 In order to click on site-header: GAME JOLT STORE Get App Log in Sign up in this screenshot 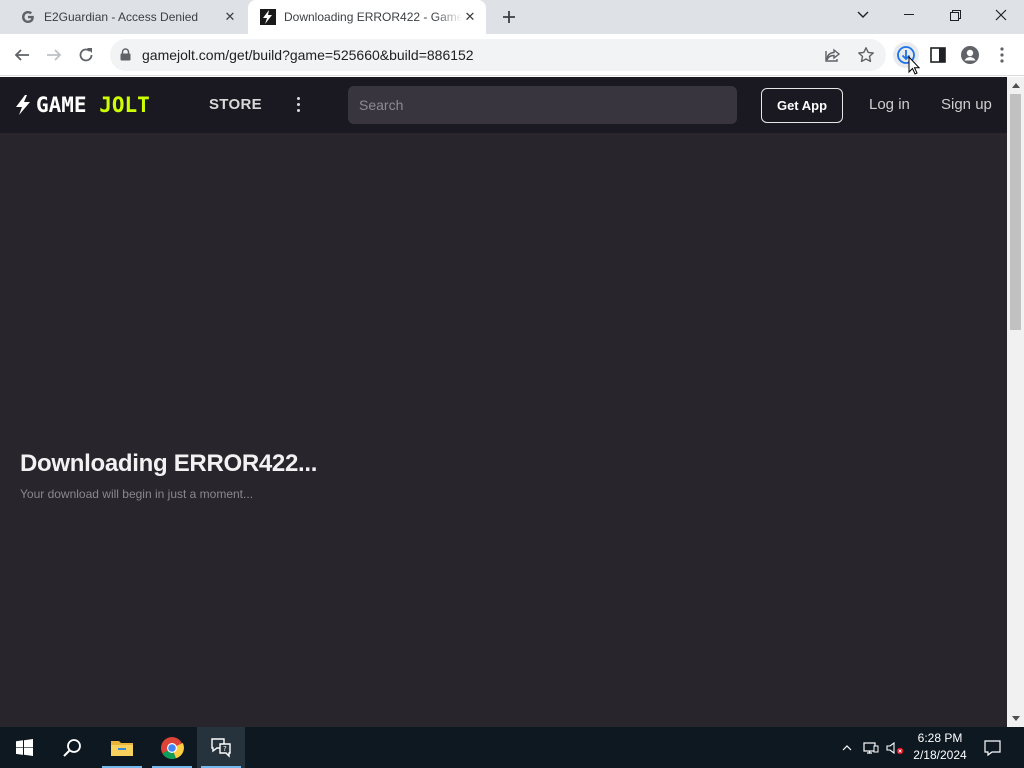, I will do `click(503, 105)`.